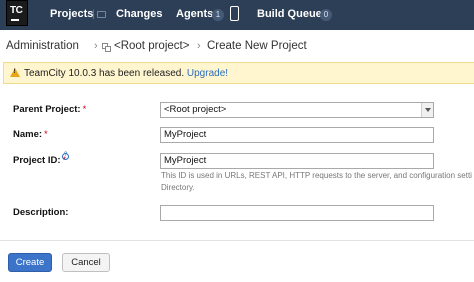 Image resolution: width=474 pixels, height=282 pixels. Describe the element at coordinates (289, 14) in the screenshot. I see `nav-build-queue: Build Queue` at that location.